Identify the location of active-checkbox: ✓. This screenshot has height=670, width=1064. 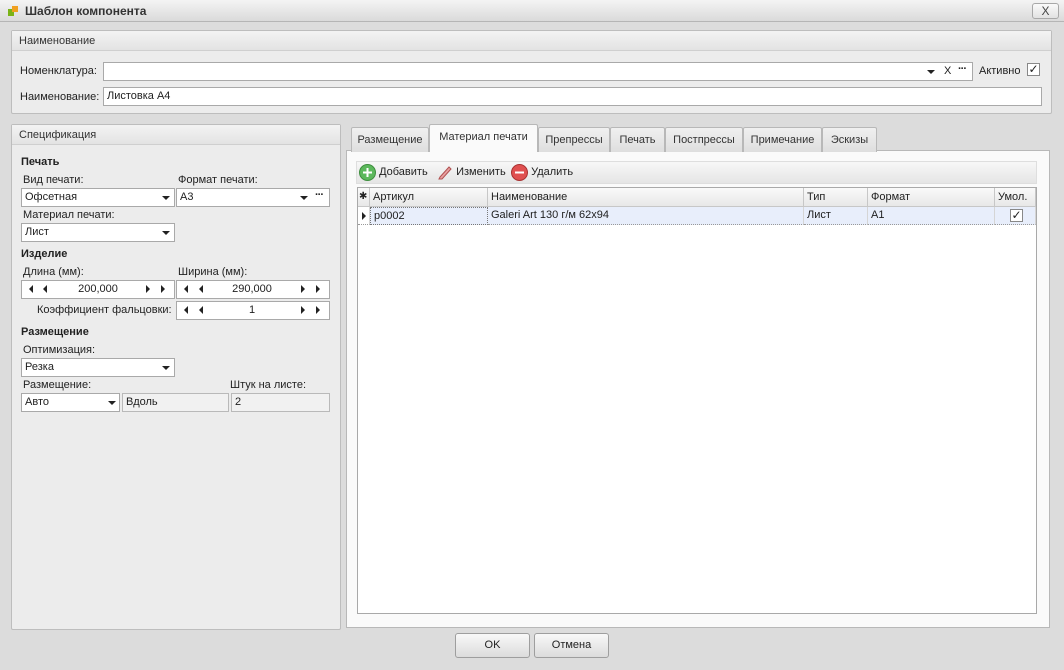
(1033, 69).